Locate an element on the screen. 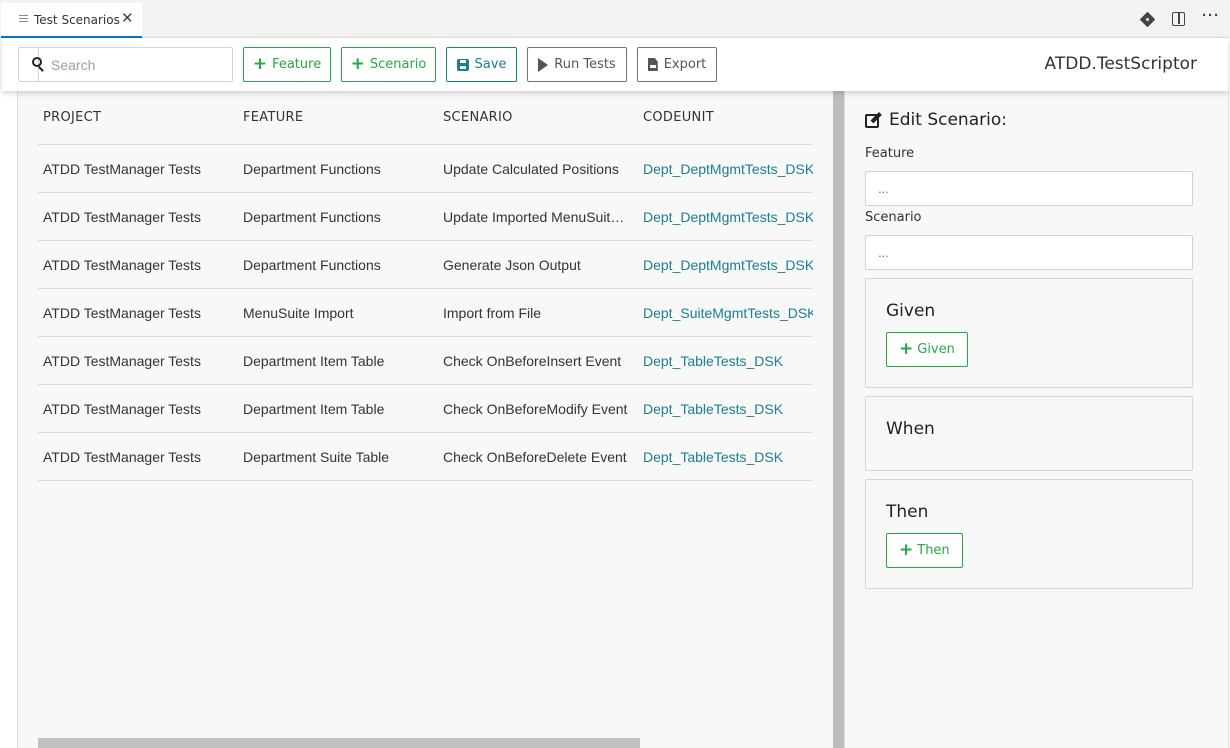 This screenshot has height=748, width=1230. add-given-button: + Given is located at coordinates (927, 349).